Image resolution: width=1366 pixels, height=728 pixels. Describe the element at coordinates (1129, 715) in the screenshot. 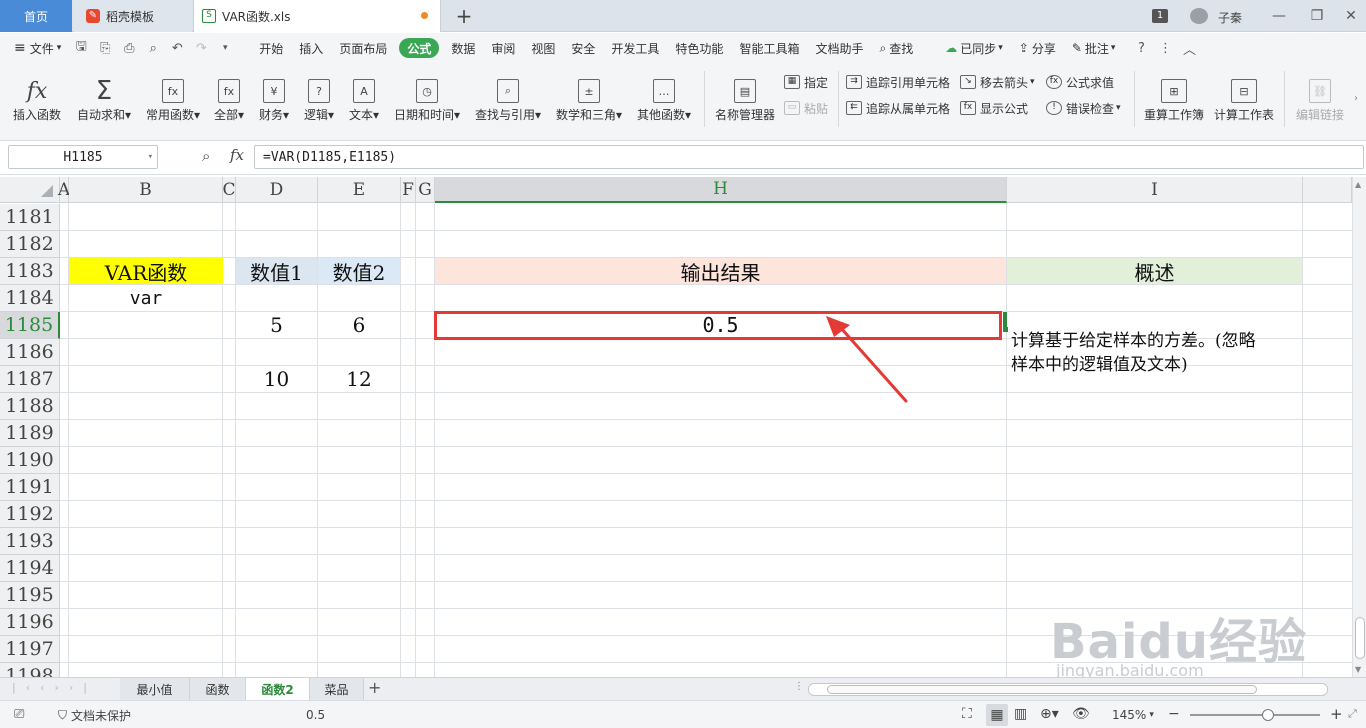

I see `zoom-label: 145%` at that location.